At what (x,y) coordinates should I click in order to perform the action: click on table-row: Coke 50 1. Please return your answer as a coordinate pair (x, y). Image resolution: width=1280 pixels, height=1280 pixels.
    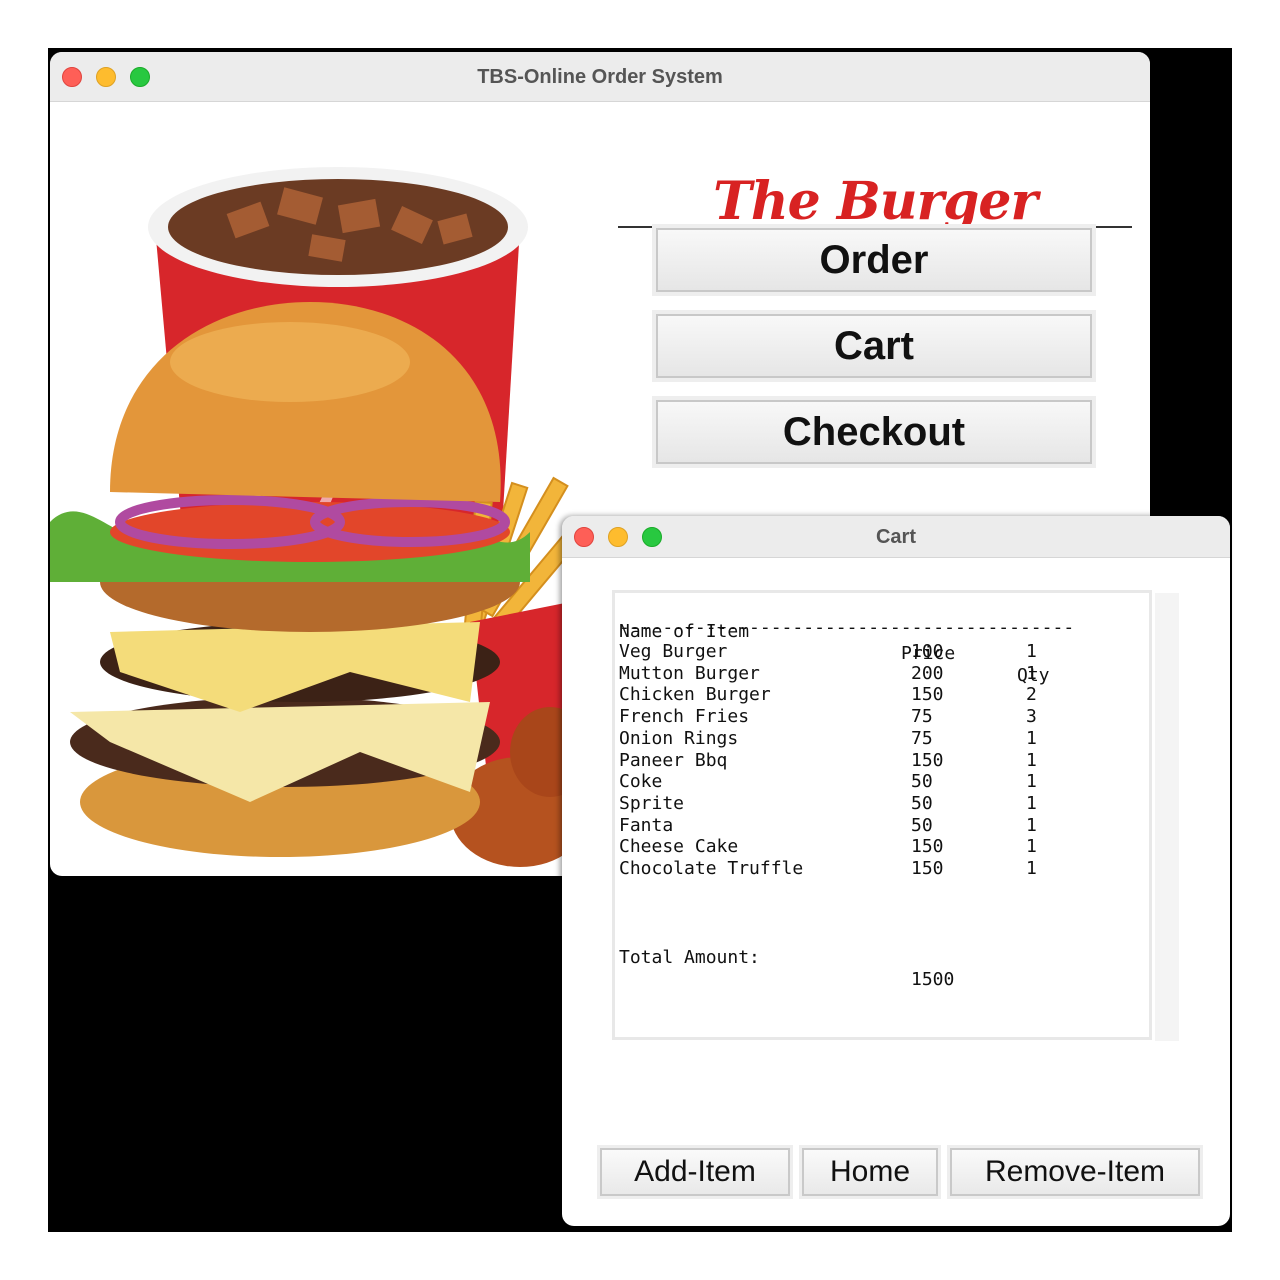
    Looking at the image, I should click on (875, 782).